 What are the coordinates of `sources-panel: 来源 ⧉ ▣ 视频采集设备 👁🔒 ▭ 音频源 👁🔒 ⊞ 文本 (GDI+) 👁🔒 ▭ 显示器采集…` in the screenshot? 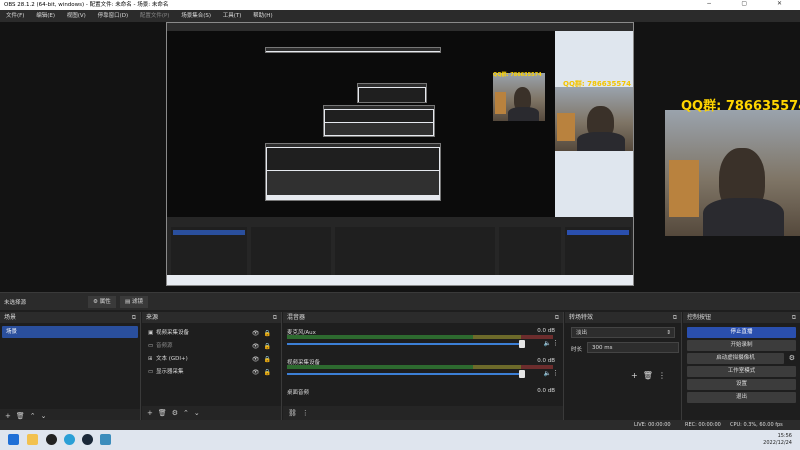 It's located at (212, 366).